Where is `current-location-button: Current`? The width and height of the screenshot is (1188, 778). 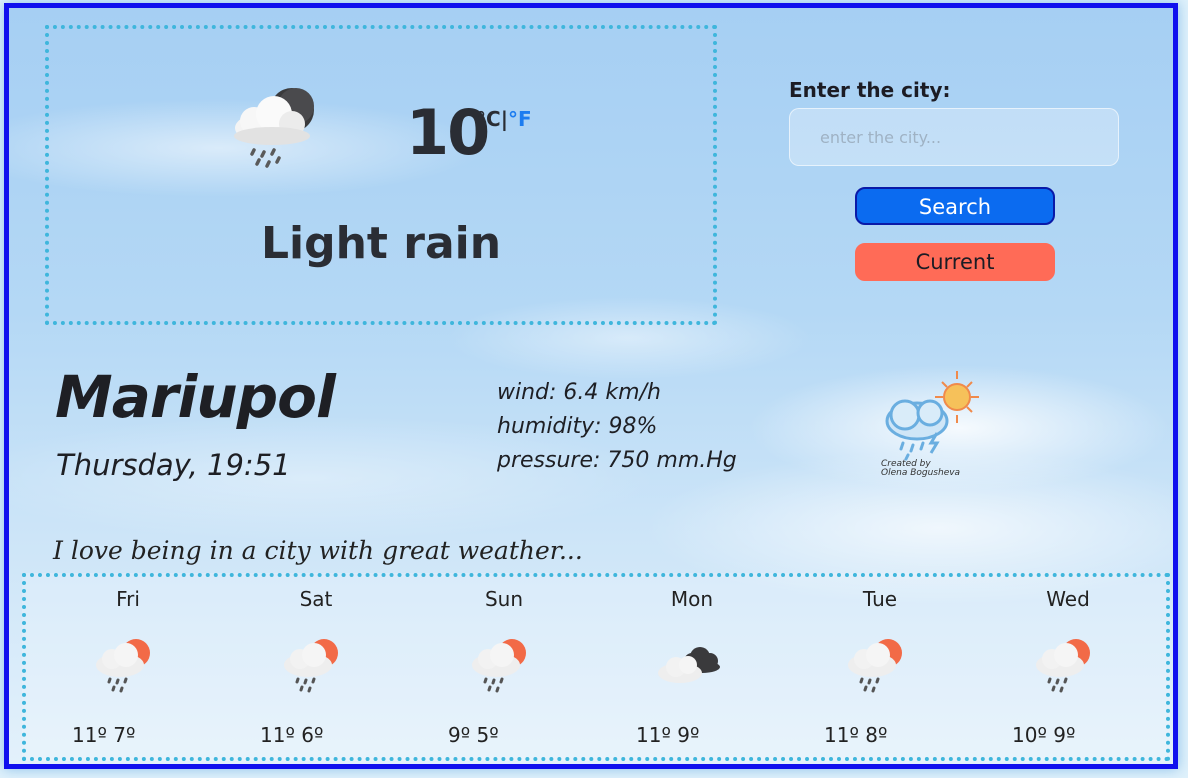 current-location-button: Current is located at coordinates (955, 262).